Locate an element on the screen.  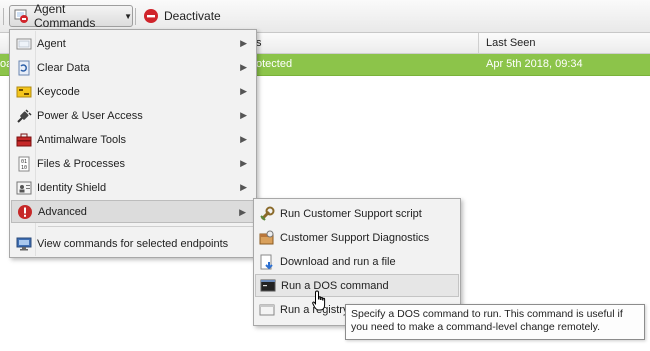
agent-commands-label: Agent Commands is located at coordinates (65, 16).